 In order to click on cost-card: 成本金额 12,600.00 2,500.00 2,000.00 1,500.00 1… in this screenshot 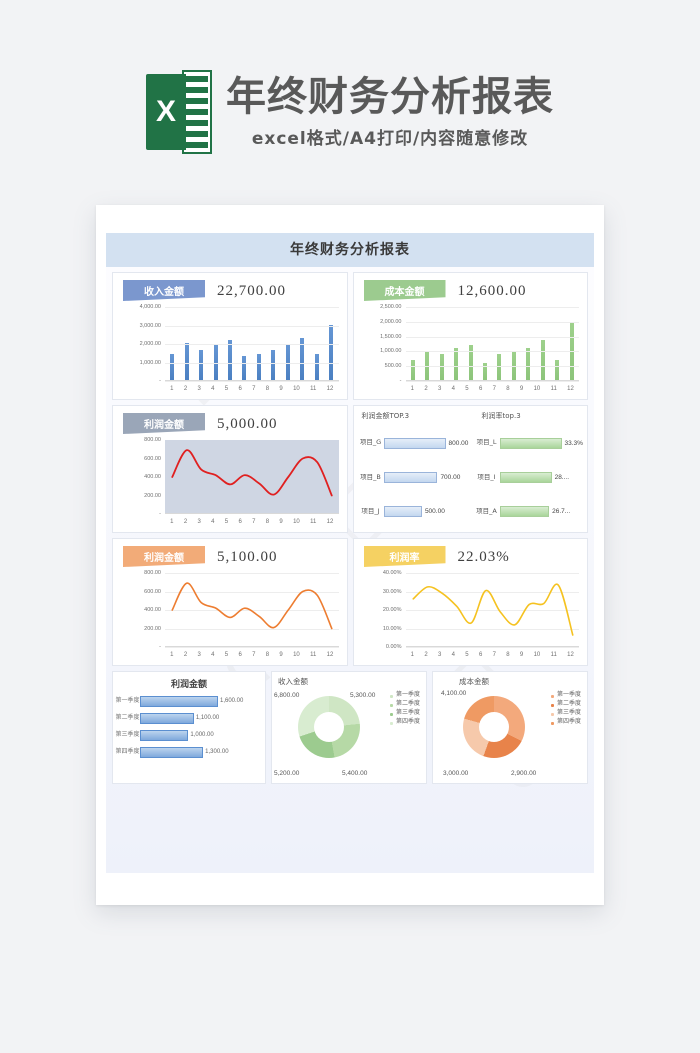, I will do `click(470, 336)`.